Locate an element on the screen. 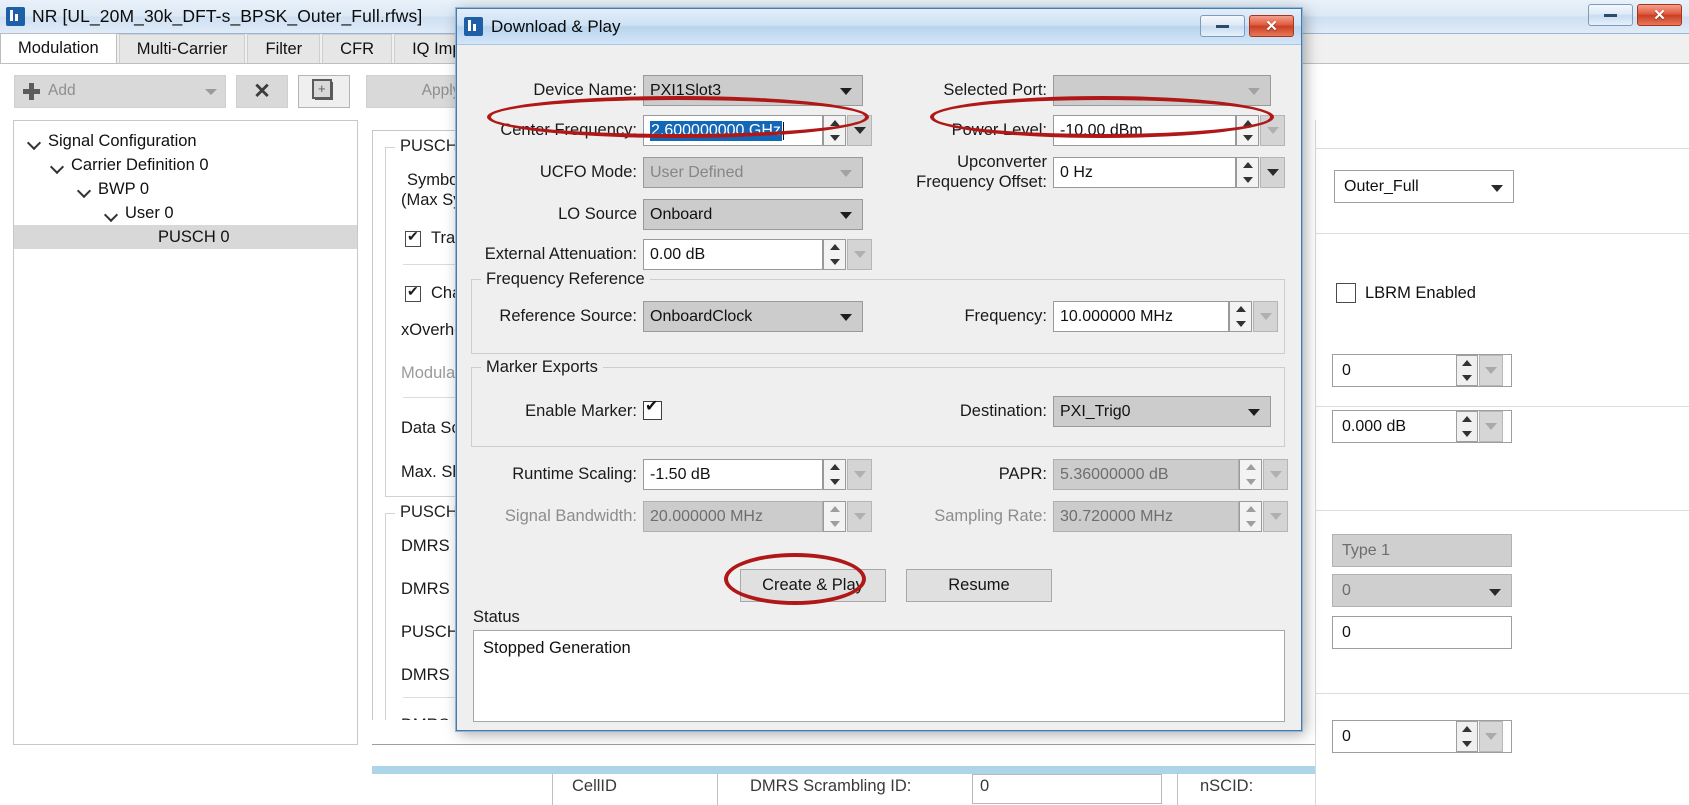 The image size is (1689, 805). upconverter-offset-input: 0 Hz is located at coordinates (1144, 172).